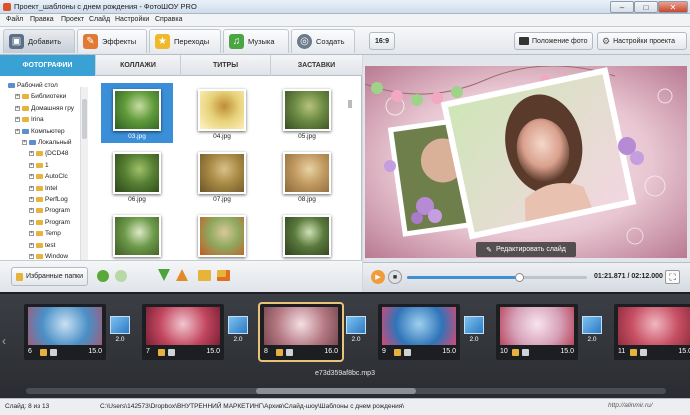  I want to click on menu-edit: Правка, so click(42, 19).